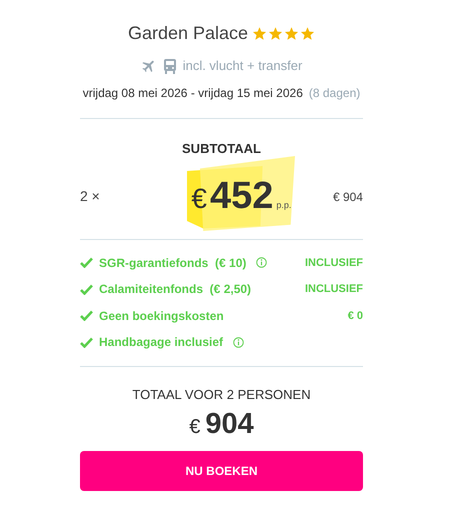  I want to click on feature-label: Calamiteitenfonds (€ 2,50), so click(175, 289).